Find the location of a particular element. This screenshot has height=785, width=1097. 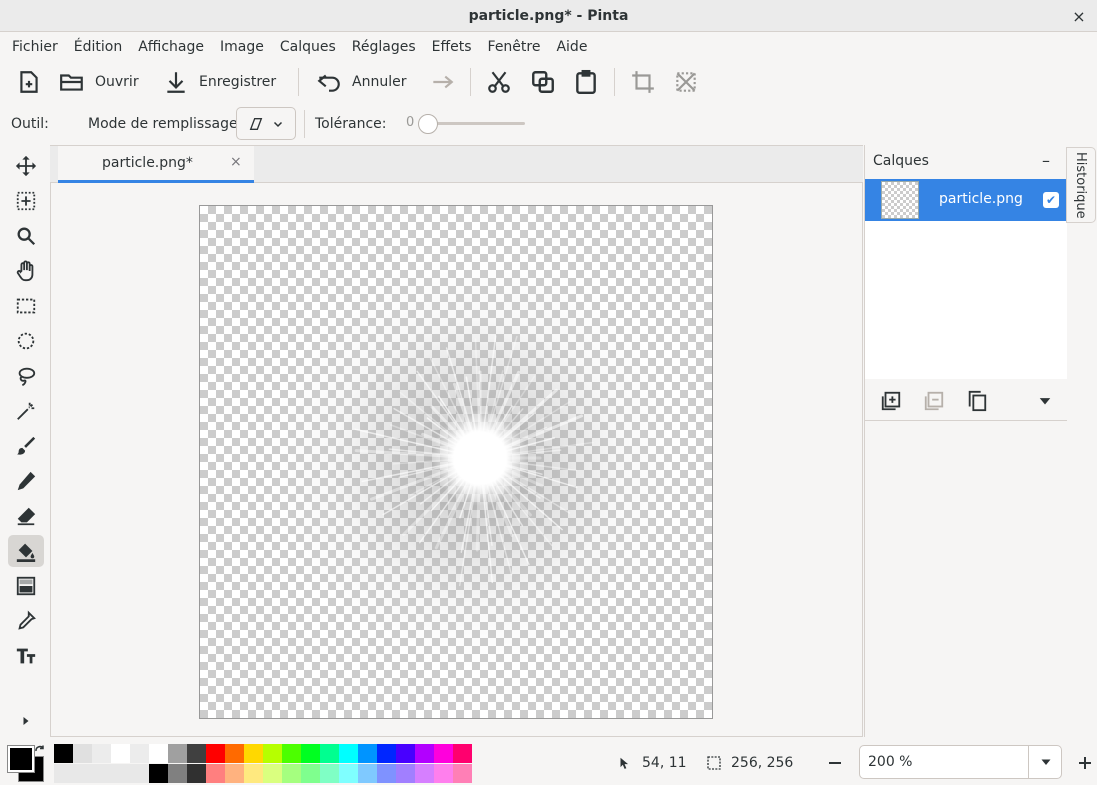

layer-menu-button is located at coordinates (1045, 401).